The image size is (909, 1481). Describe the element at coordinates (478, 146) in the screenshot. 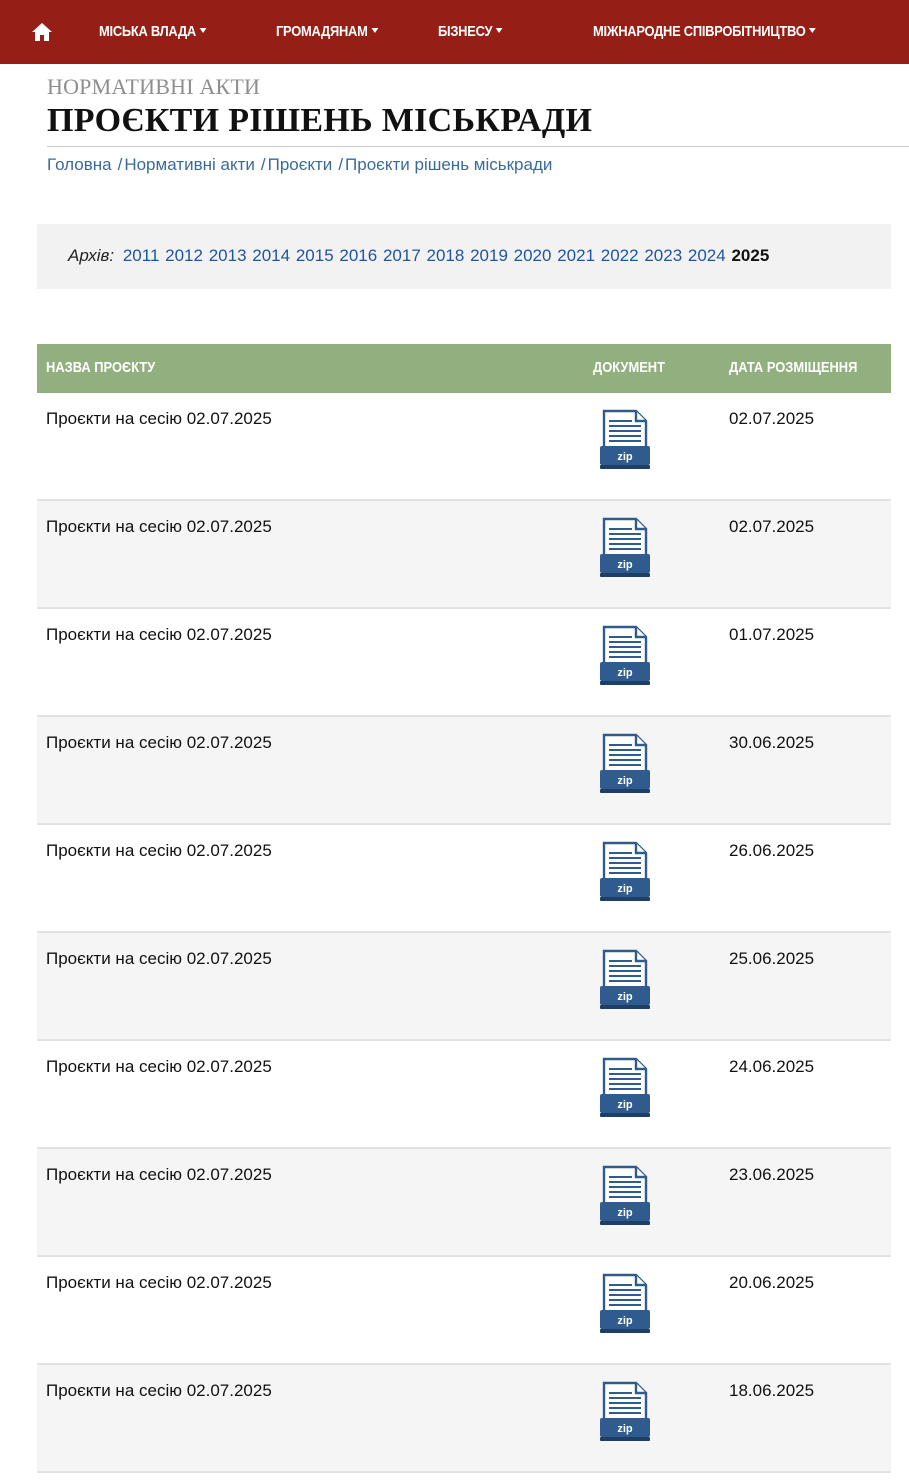

I see `title-divider` at that location.